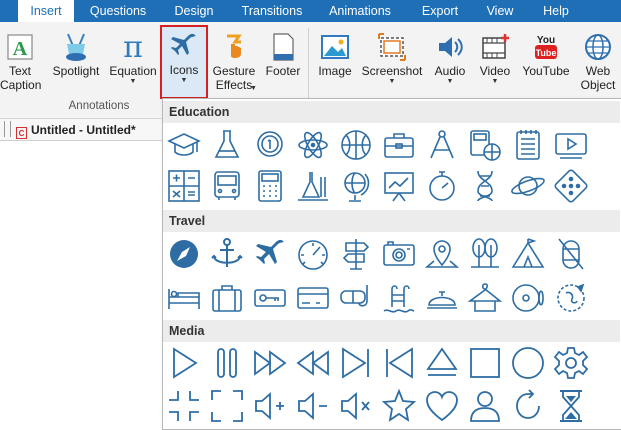 The height and width of the screenshot is (430, 621). I want to click on globe-stand-icon, so click(356, 186).